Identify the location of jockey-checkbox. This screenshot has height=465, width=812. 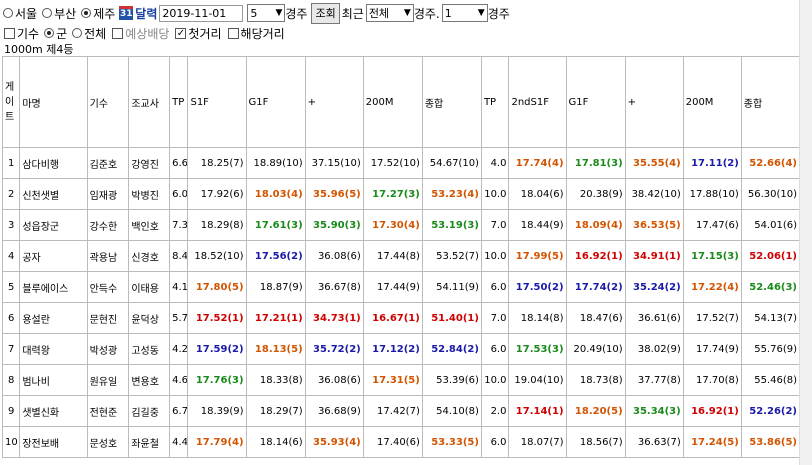
(9, 33).